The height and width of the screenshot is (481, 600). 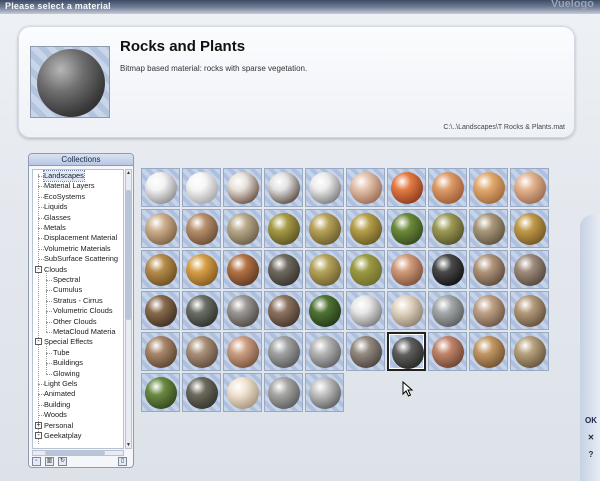 I want to click on collections-vertical-scrollbar: ▲ ▼, so click(x=128, y=309).